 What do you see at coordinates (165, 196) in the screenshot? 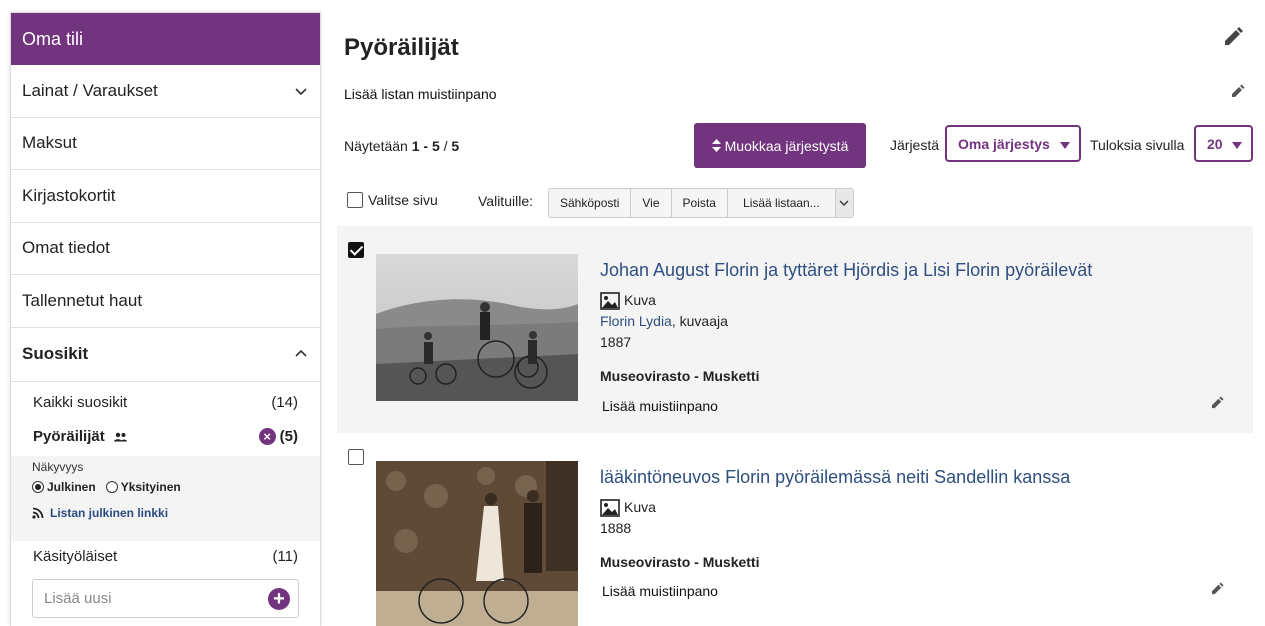
I see `sidebar-item-library-cards: Kirjastokortit` at bounding box center [165, 196].